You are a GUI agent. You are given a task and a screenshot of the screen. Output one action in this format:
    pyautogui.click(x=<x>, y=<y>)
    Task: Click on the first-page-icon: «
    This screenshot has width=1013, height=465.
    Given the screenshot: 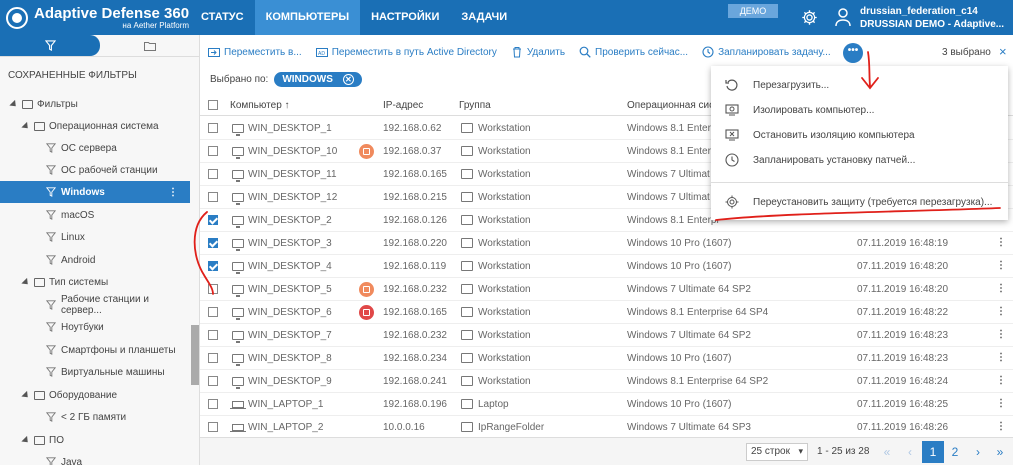 What is the action you would take?
    pyautogui.click(x=887, y=452)
    